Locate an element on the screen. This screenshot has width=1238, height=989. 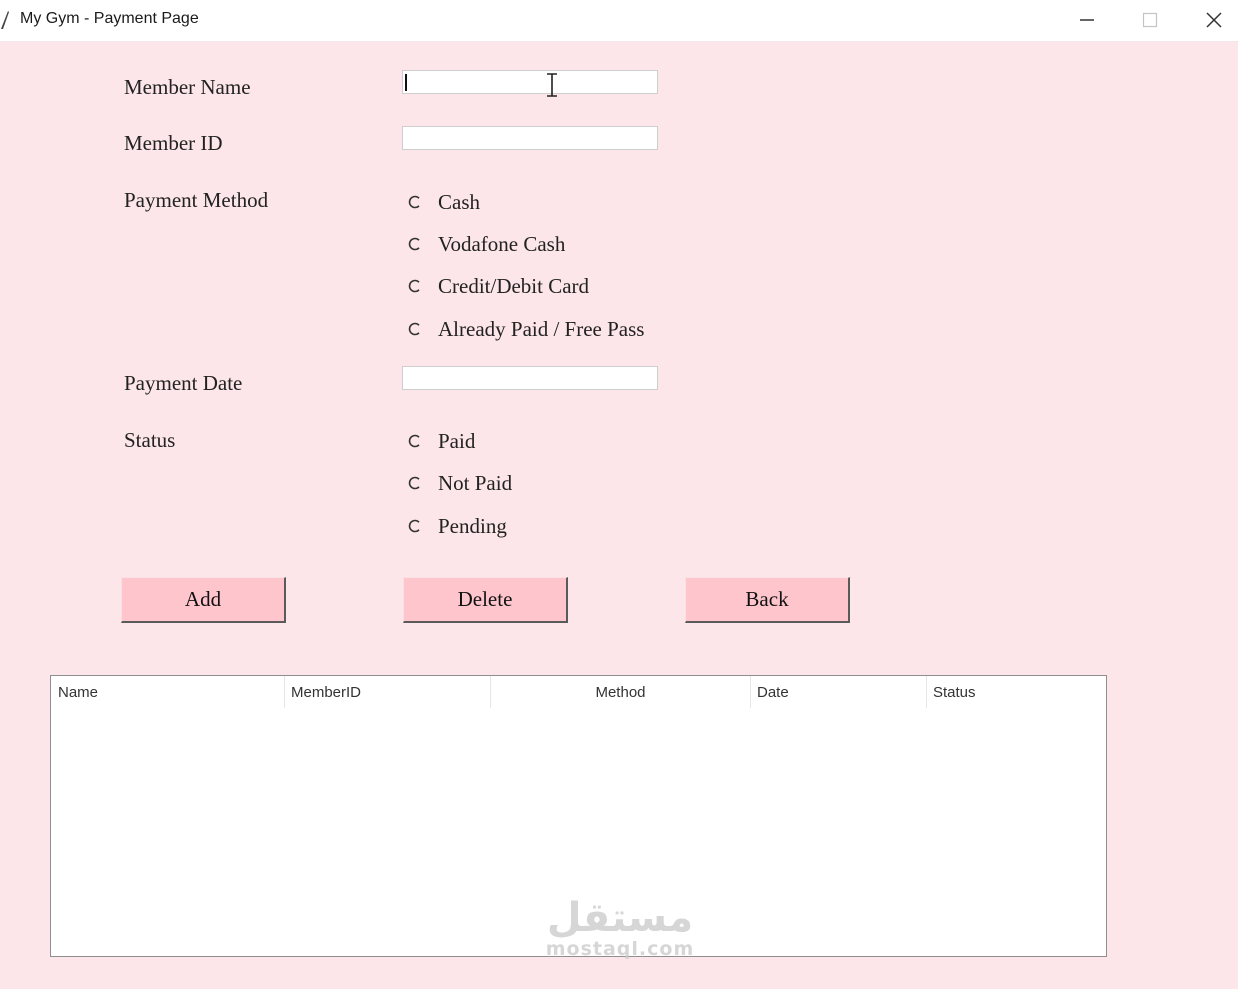
member-id-label: Member ID is located at coordinates (173, 143).